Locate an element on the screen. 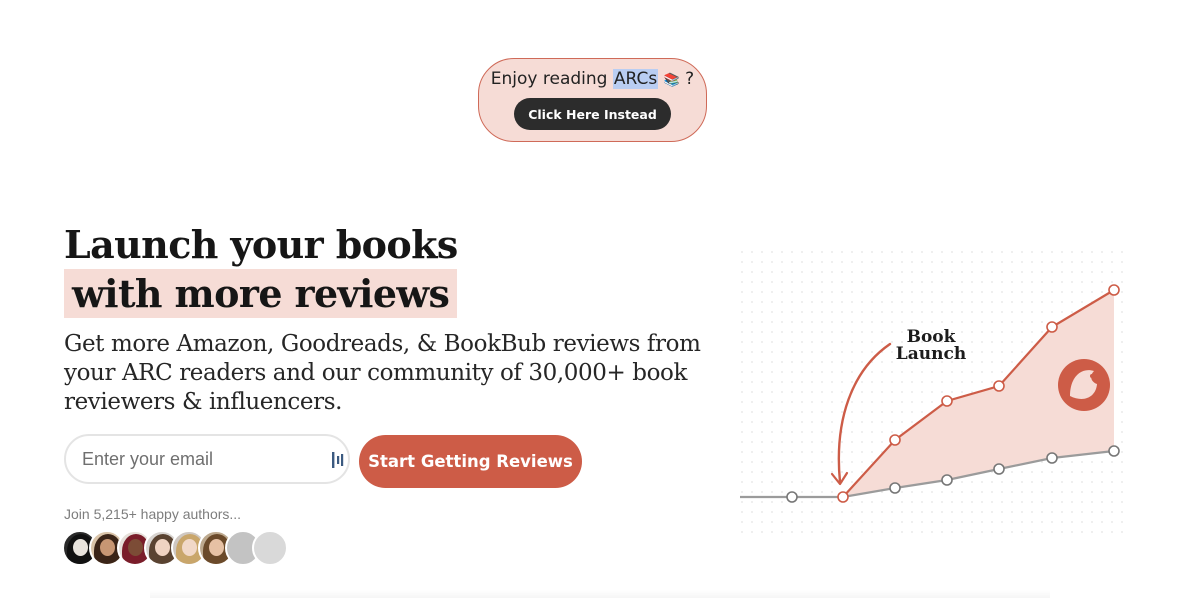 The height and width of the screenshot is (598, 1200). email-field-wrapper is located at coordinates (207, 459).